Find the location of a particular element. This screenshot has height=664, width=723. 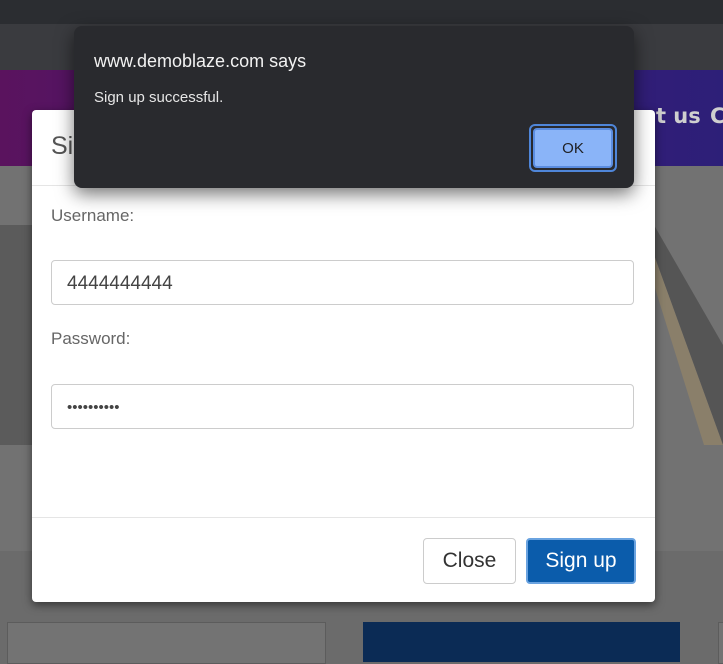

browser-top-bar is located at coordinates (361, 12).